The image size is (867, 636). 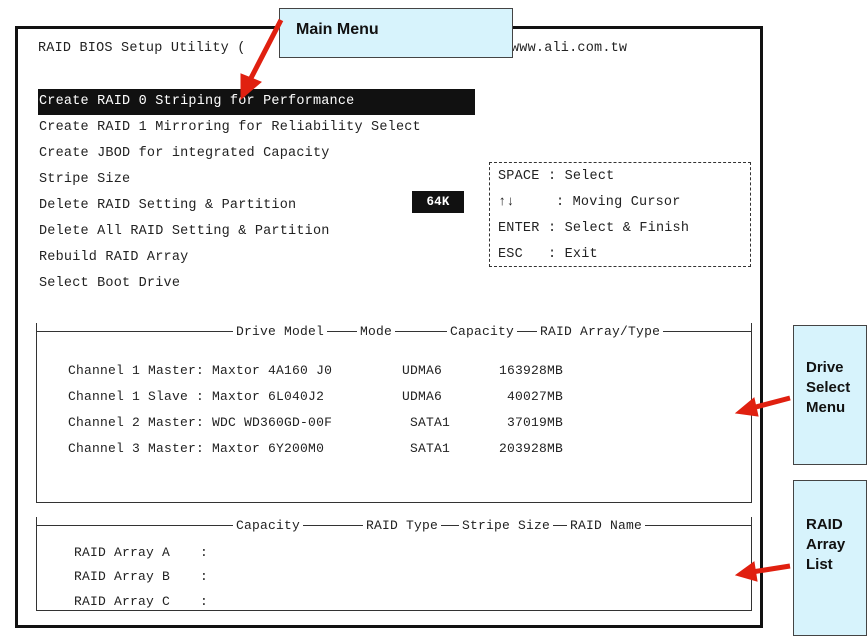 I want to click on raid-array-arrow-icon, so click(x=762, y=571).